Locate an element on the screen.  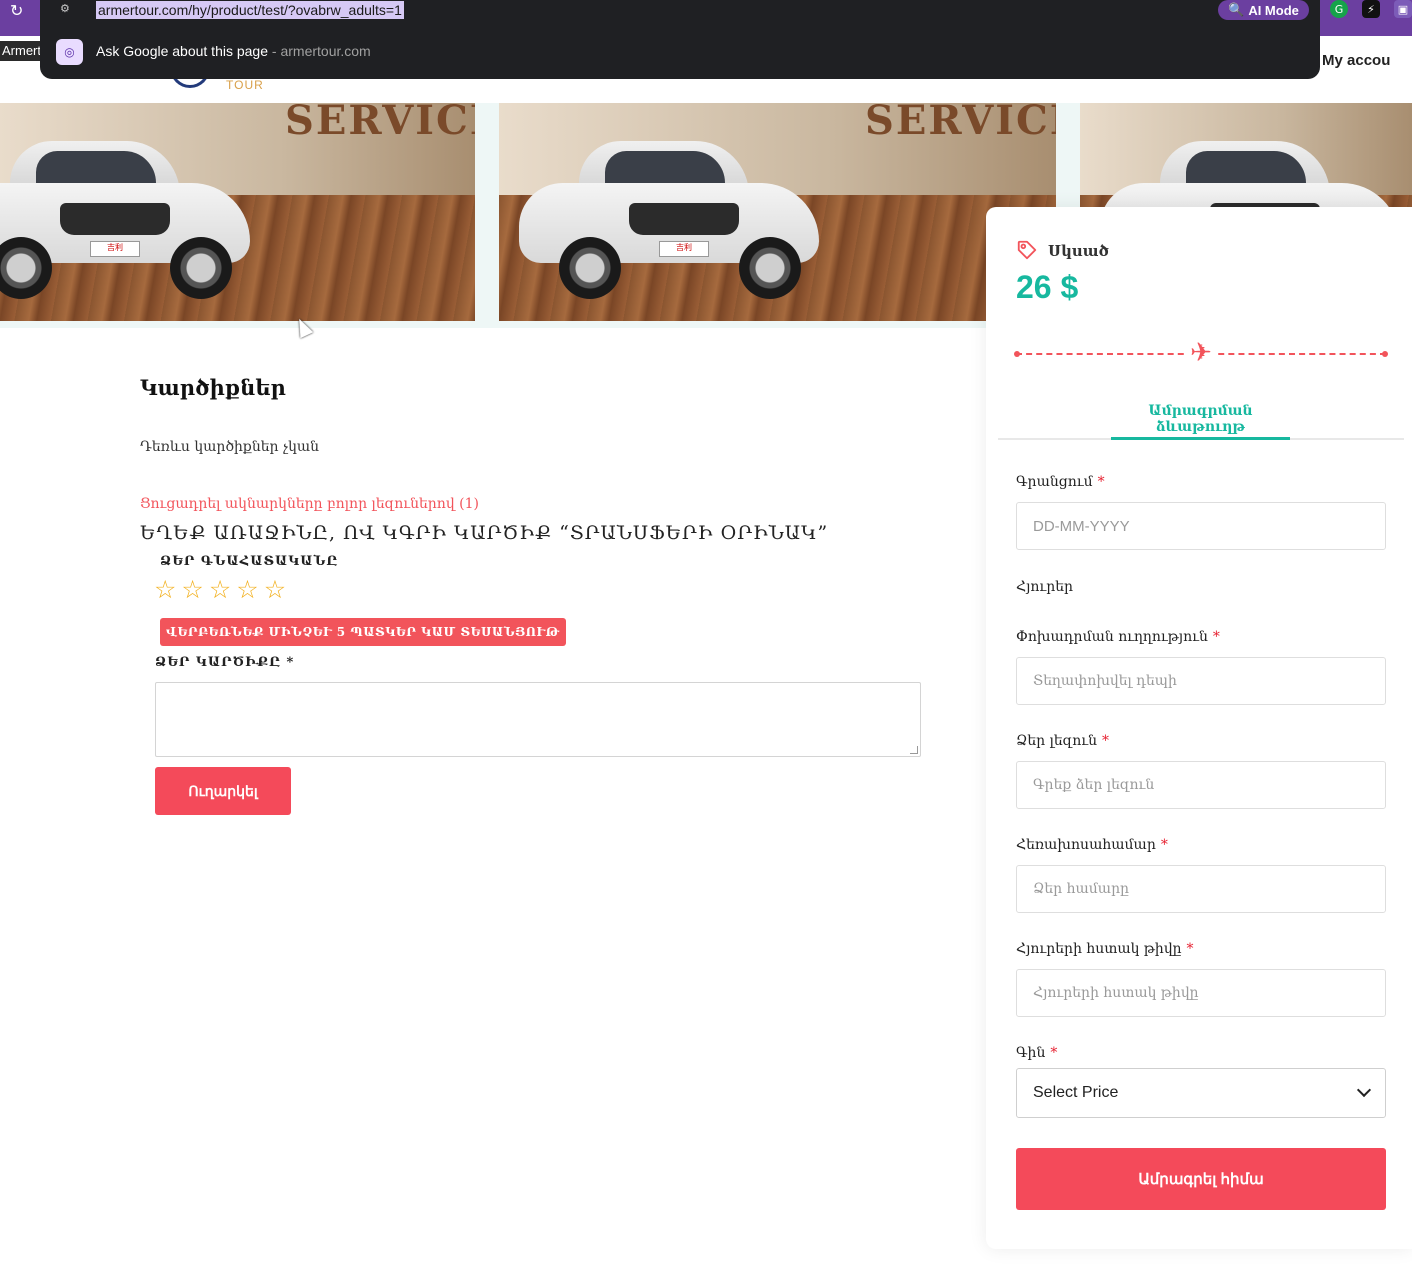
from-label: Սկսած is located at coordinates (1078, 251).